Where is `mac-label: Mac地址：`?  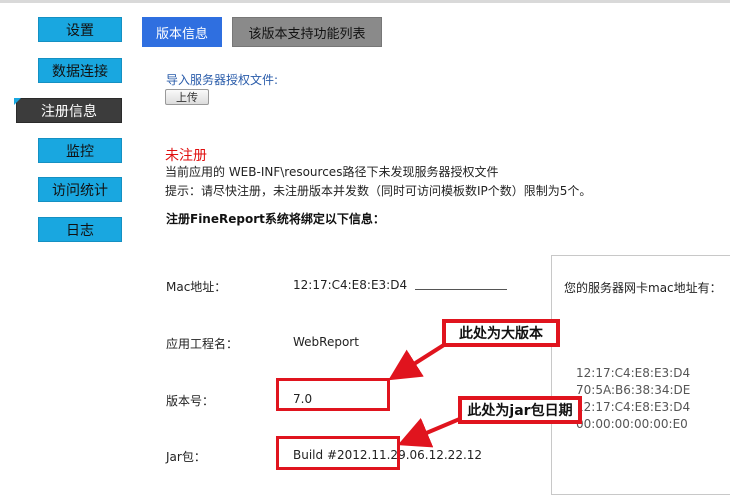
mac-label: Mac地址： is located at coordinates (196, 287).